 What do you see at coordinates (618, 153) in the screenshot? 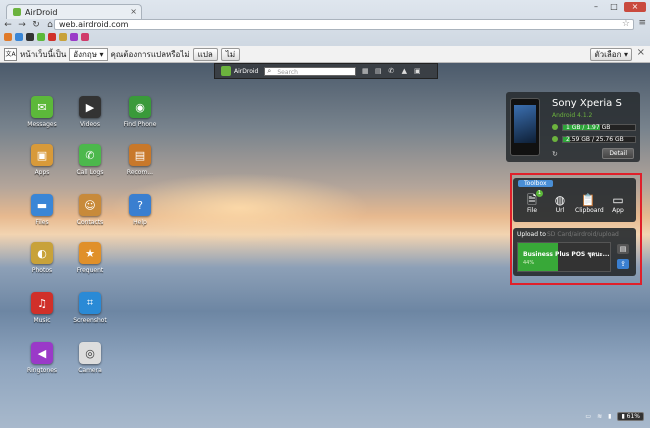
I see `detail-button: Detail` at bounding box center [618, 153].